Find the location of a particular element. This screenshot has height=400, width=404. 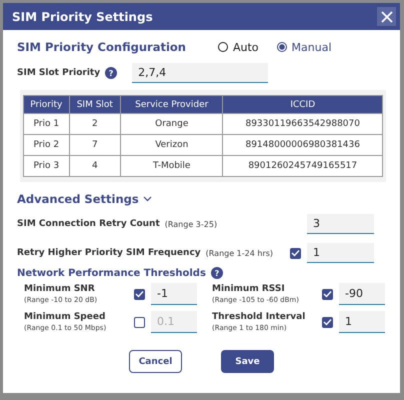

table-cell: 2 is located at coordinates (95, 124).